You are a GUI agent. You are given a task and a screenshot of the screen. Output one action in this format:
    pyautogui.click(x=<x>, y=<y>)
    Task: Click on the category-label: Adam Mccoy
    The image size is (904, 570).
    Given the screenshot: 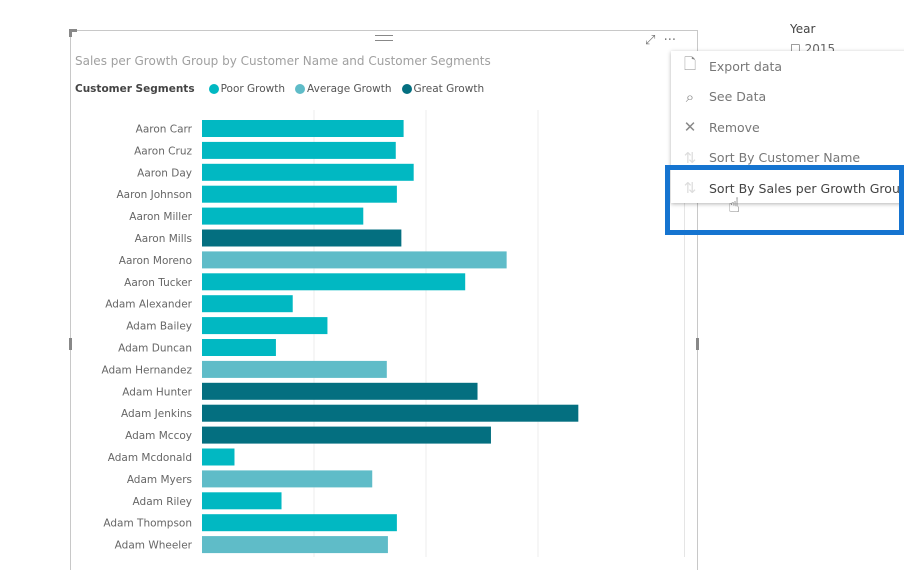 What is the action you would take?
    pyautogui.click(x=158, y=436)
    